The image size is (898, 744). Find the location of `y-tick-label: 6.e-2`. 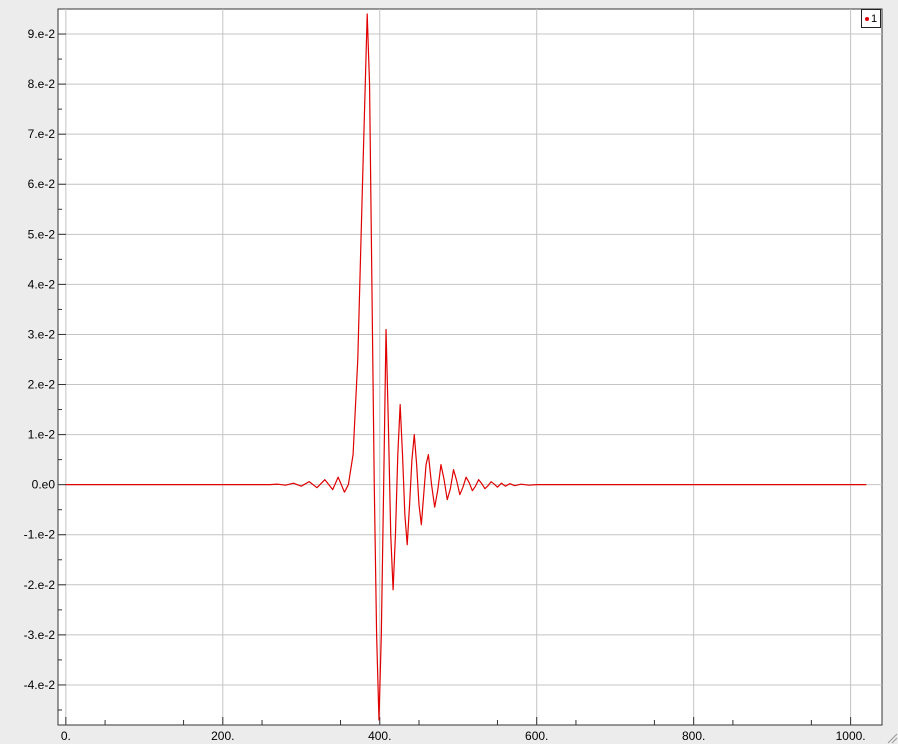

y-tick-label: 6.e-2 is located at coordinates (42, 184).